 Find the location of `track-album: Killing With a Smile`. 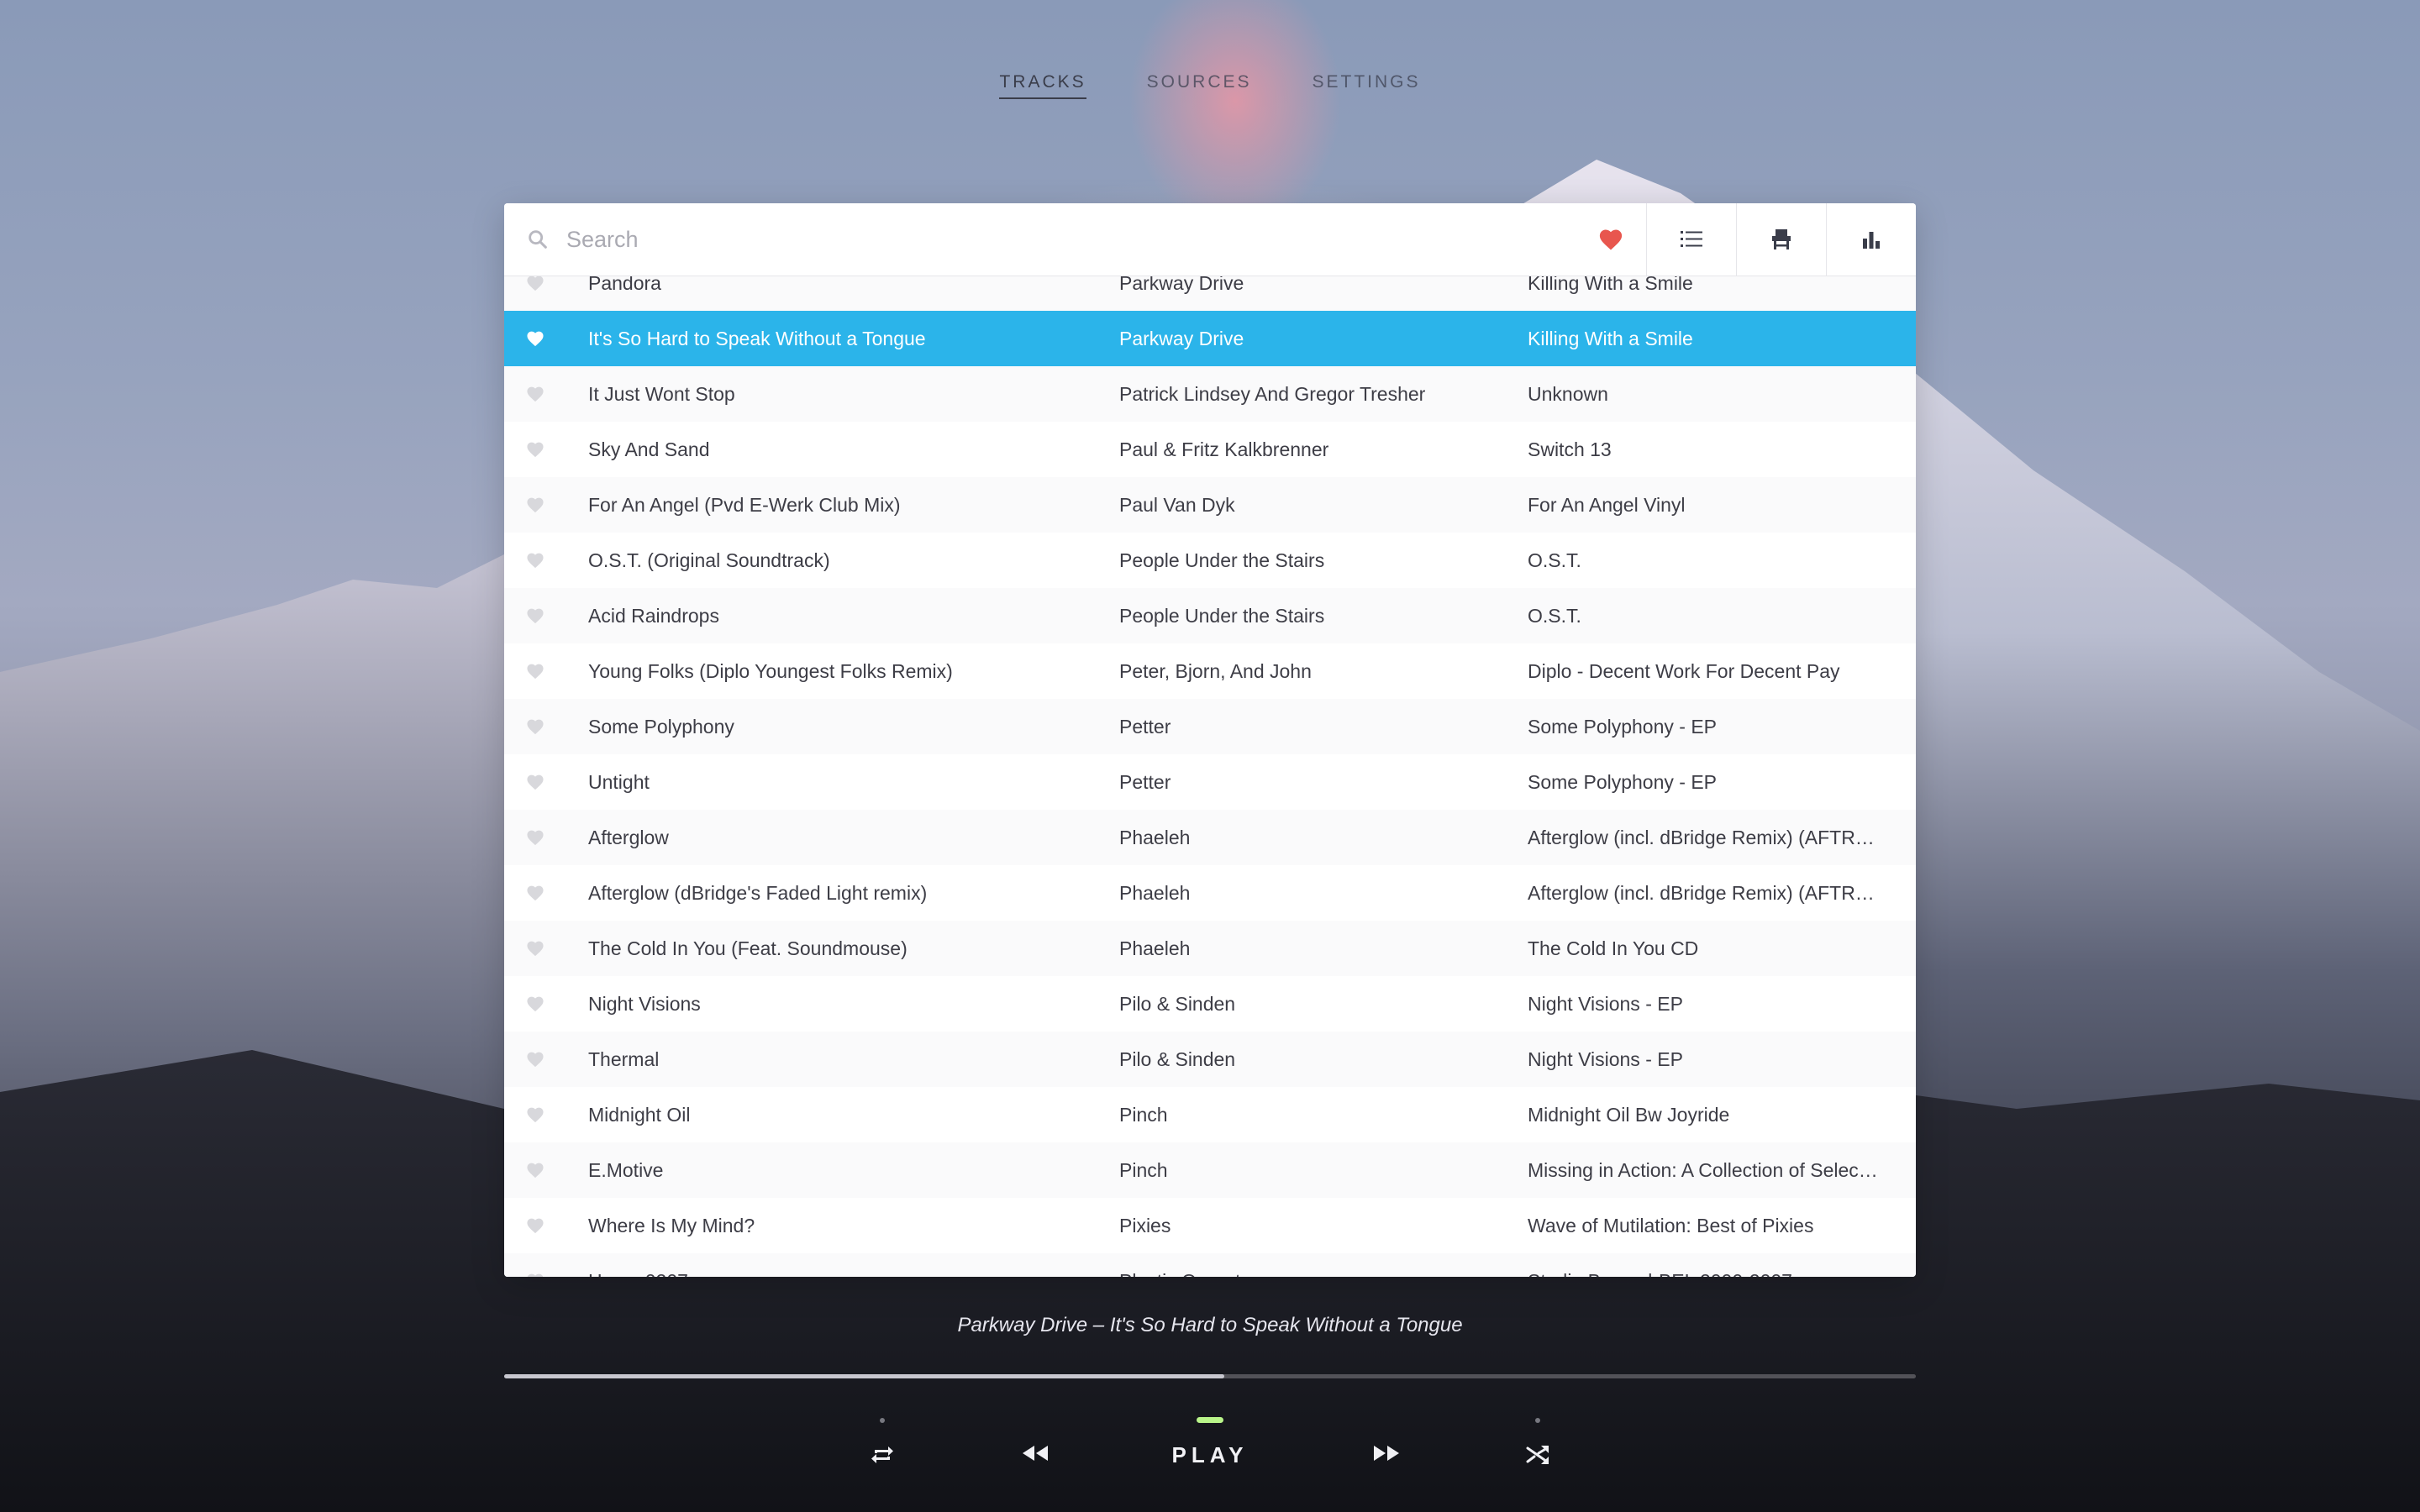

track-album: Killing With a Smile is located at coordinates (1610, 338).